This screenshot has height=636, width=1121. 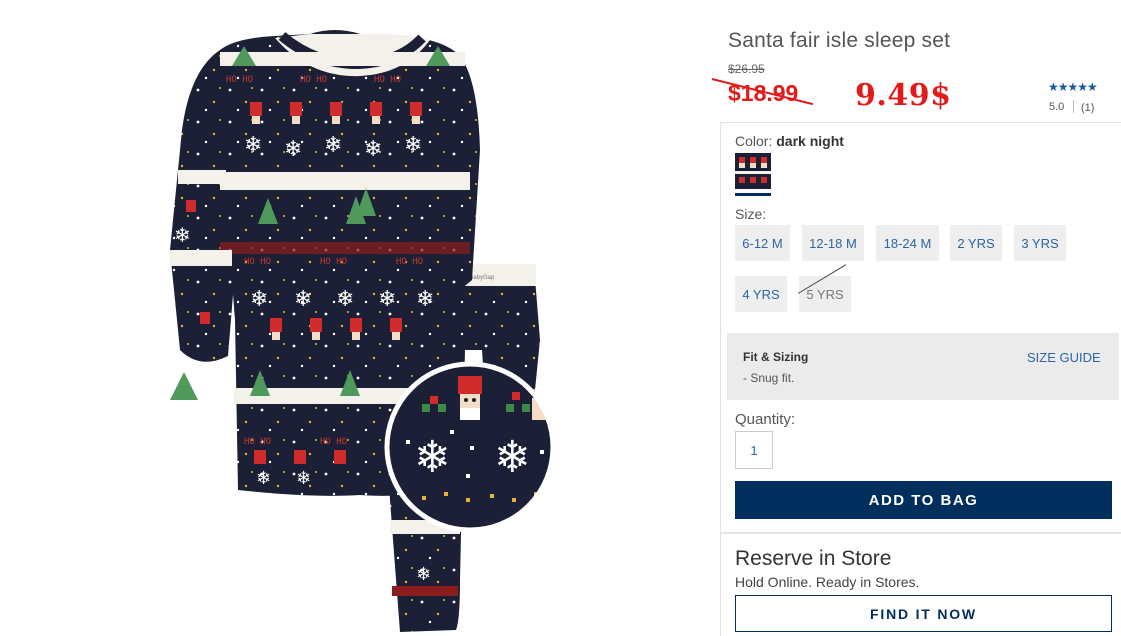 I want to click on color-value: dark night, so click(x=810, y=141).